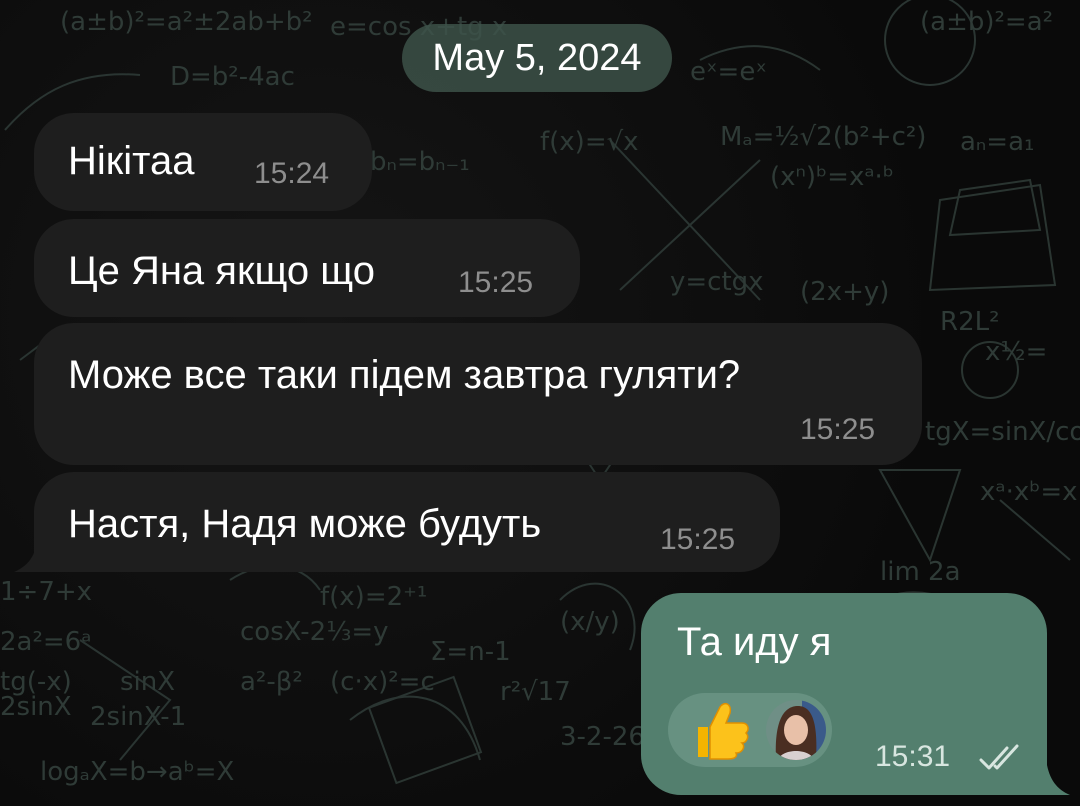 Image resolution: width=1080 pixels, height=806 pixels. Describe the element at coordinates (420, 162) in the screenshot. I see `svg-text: bₙ=bₙ₋₁` at that location.